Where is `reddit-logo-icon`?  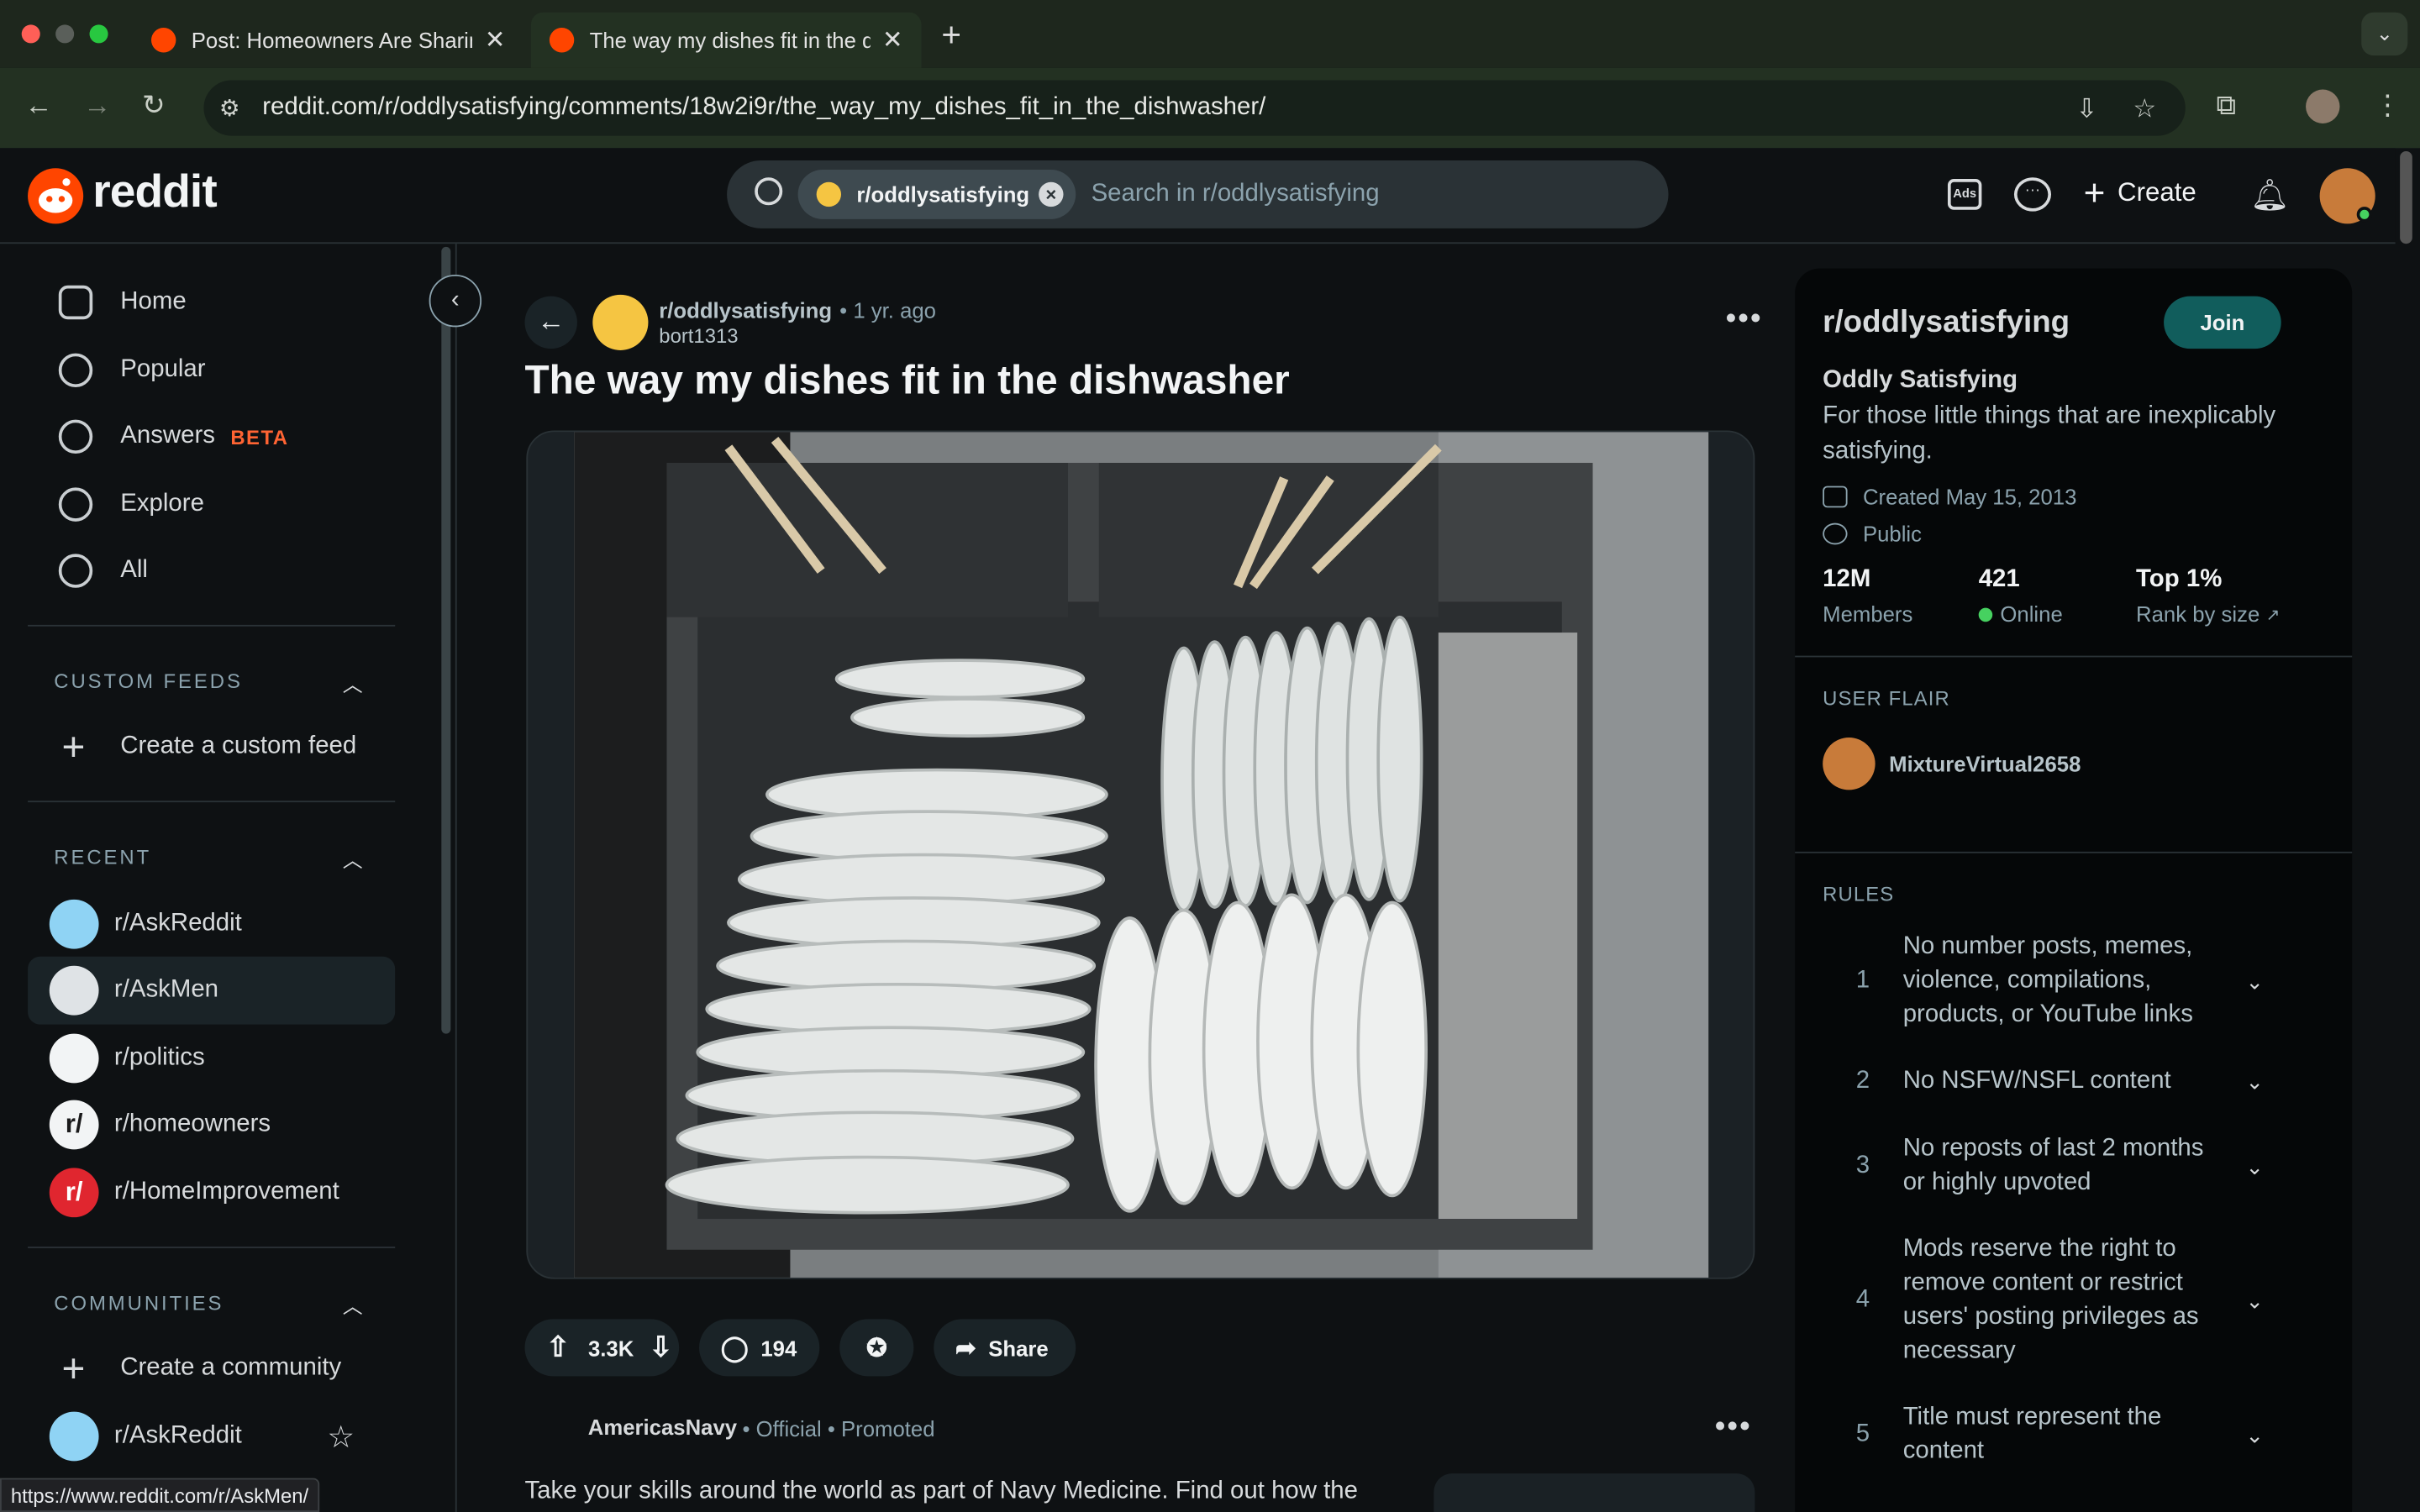 reddit-logo-icon is located at coordinates (56, 196).